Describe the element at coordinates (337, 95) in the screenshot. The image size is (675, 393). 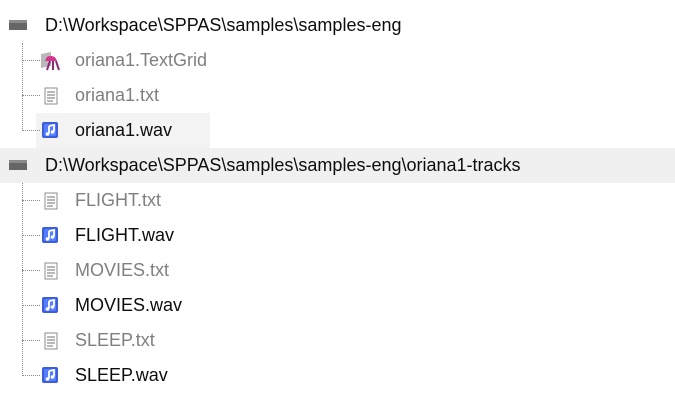
I see `file-row-oriana-txt: oriana1.txt` at that location.